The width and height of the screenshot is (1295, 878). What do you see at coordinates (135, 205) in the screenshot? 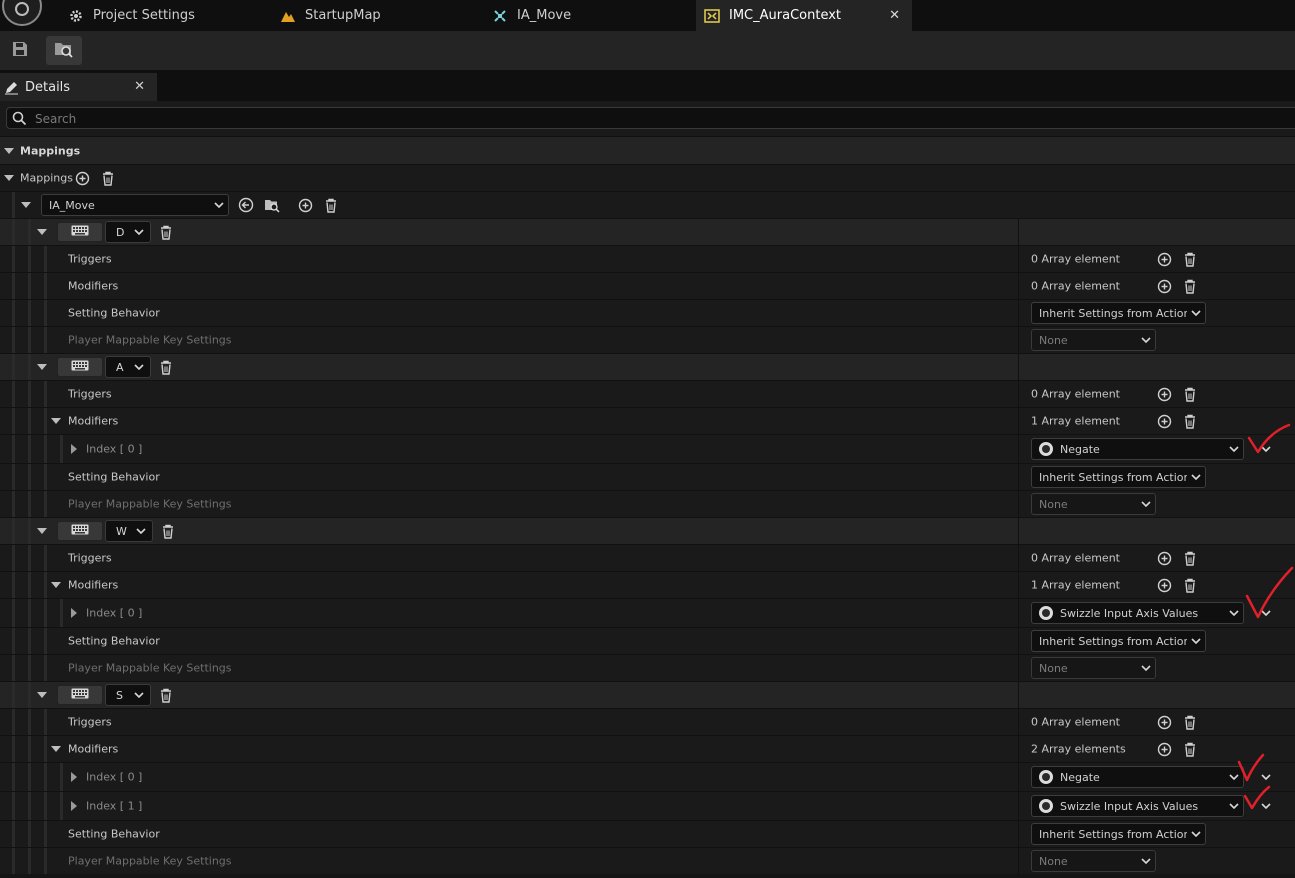
I see `action-select: IA_Move` at bounding box center [135, 205].